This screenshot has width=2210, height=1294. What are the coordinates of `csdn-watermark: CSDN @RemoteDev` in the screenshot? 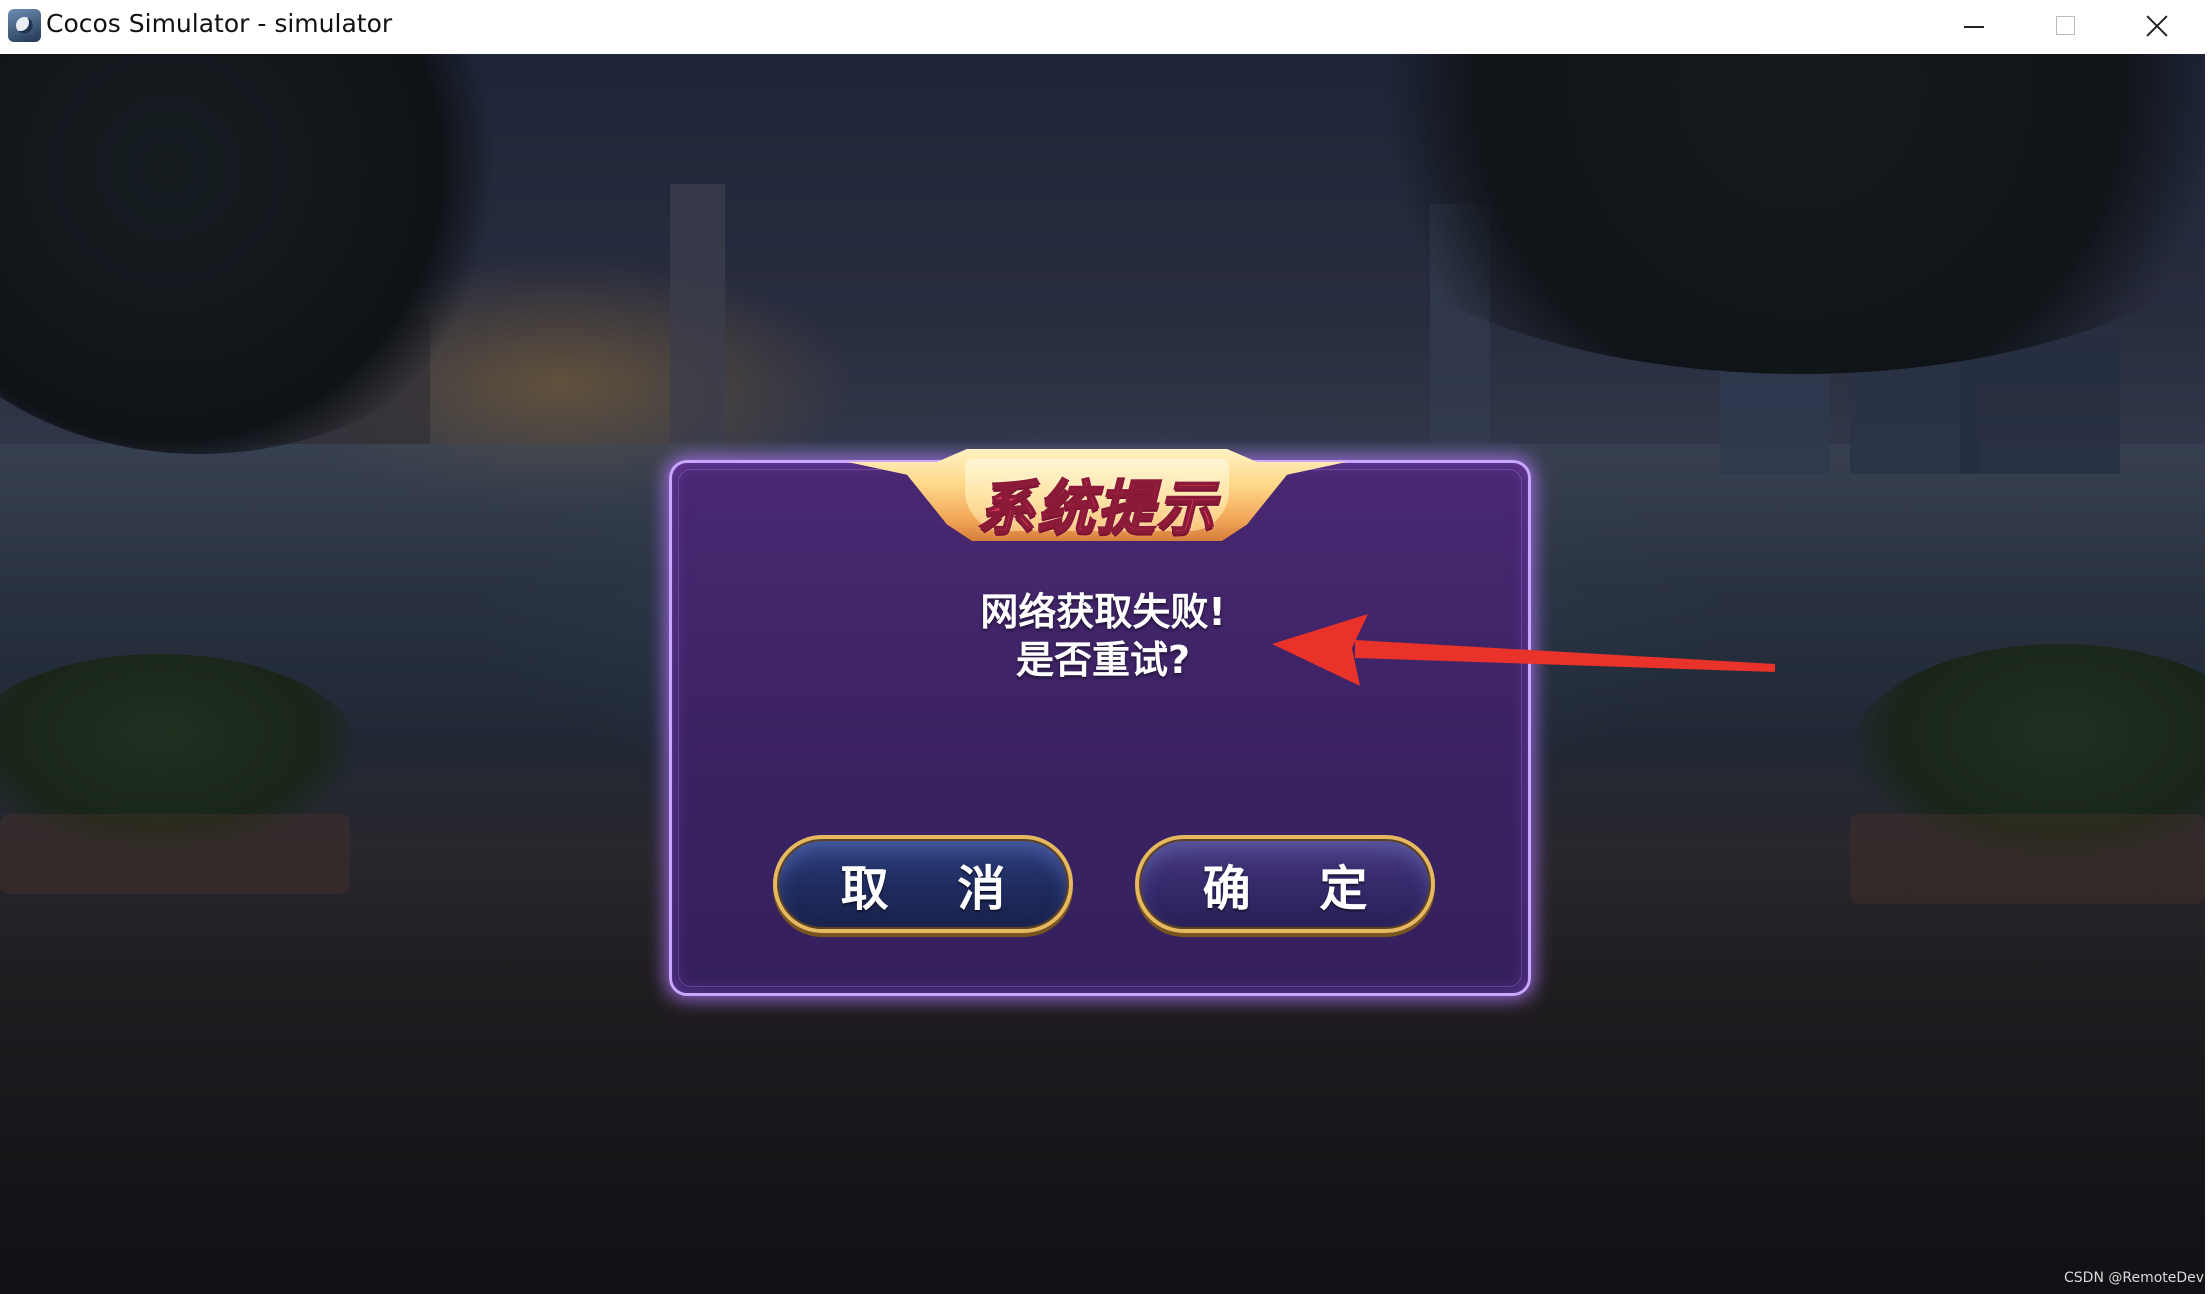 It's located at (2134, 1278).